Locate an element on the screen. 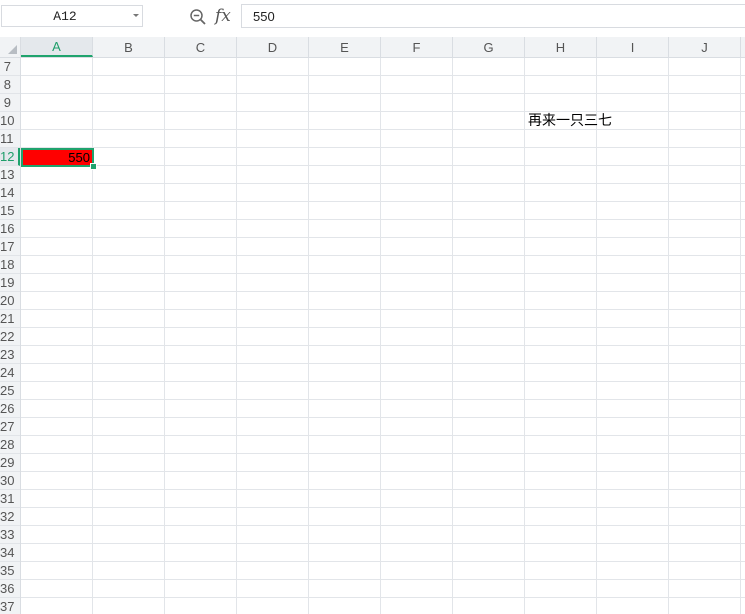 This screenshot has width=745, height=614. column-header-g: G is located at coordinates (489, 47).